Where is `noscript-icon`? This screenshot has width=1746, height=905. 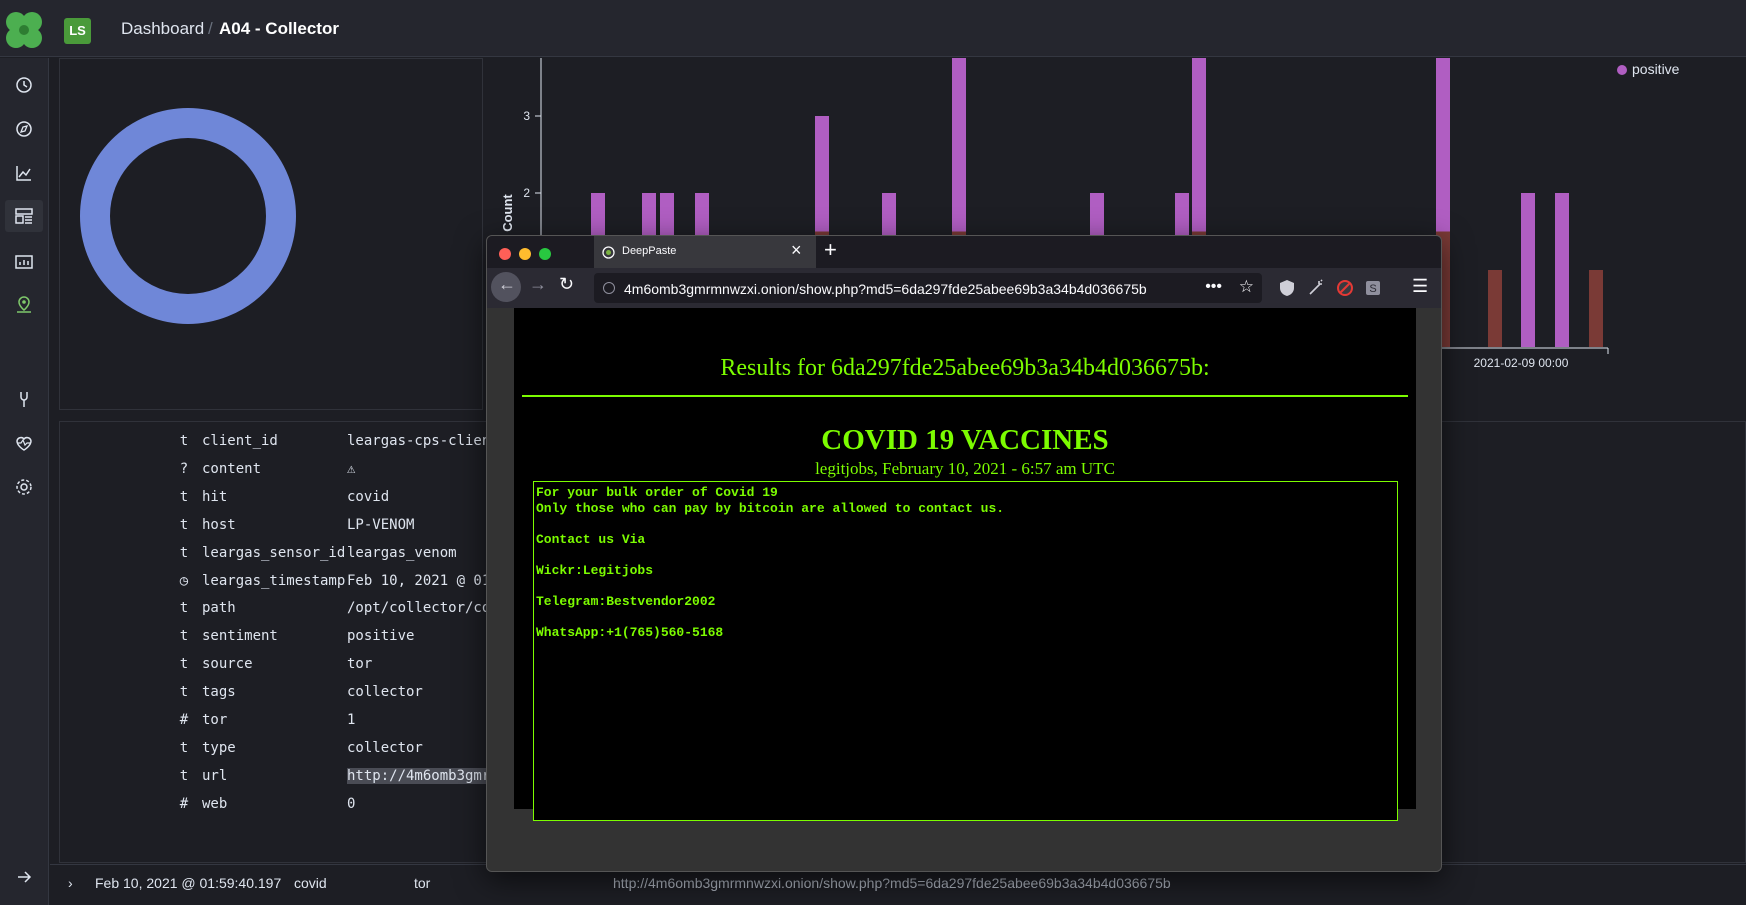 noscript-icon is located at coordinates (1345, 288).